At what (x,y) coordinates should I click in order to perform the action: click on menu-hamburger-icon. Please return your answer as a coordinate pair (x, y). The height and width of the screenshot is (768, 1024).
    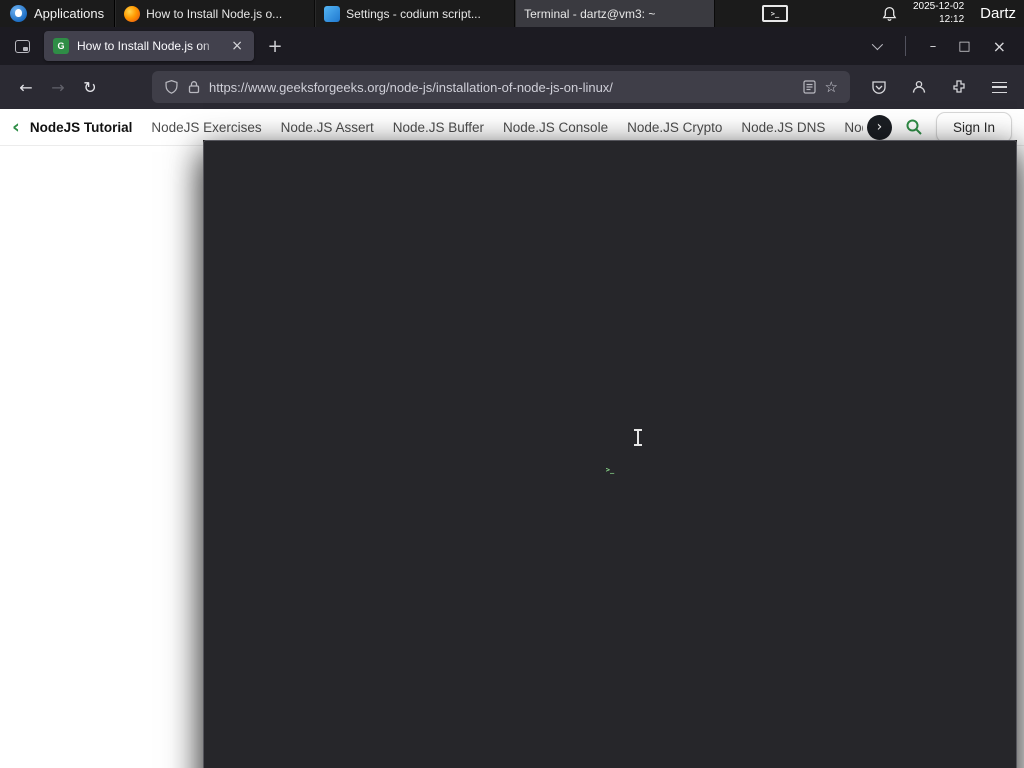
    Looking at the image, I should click on (999, 87).